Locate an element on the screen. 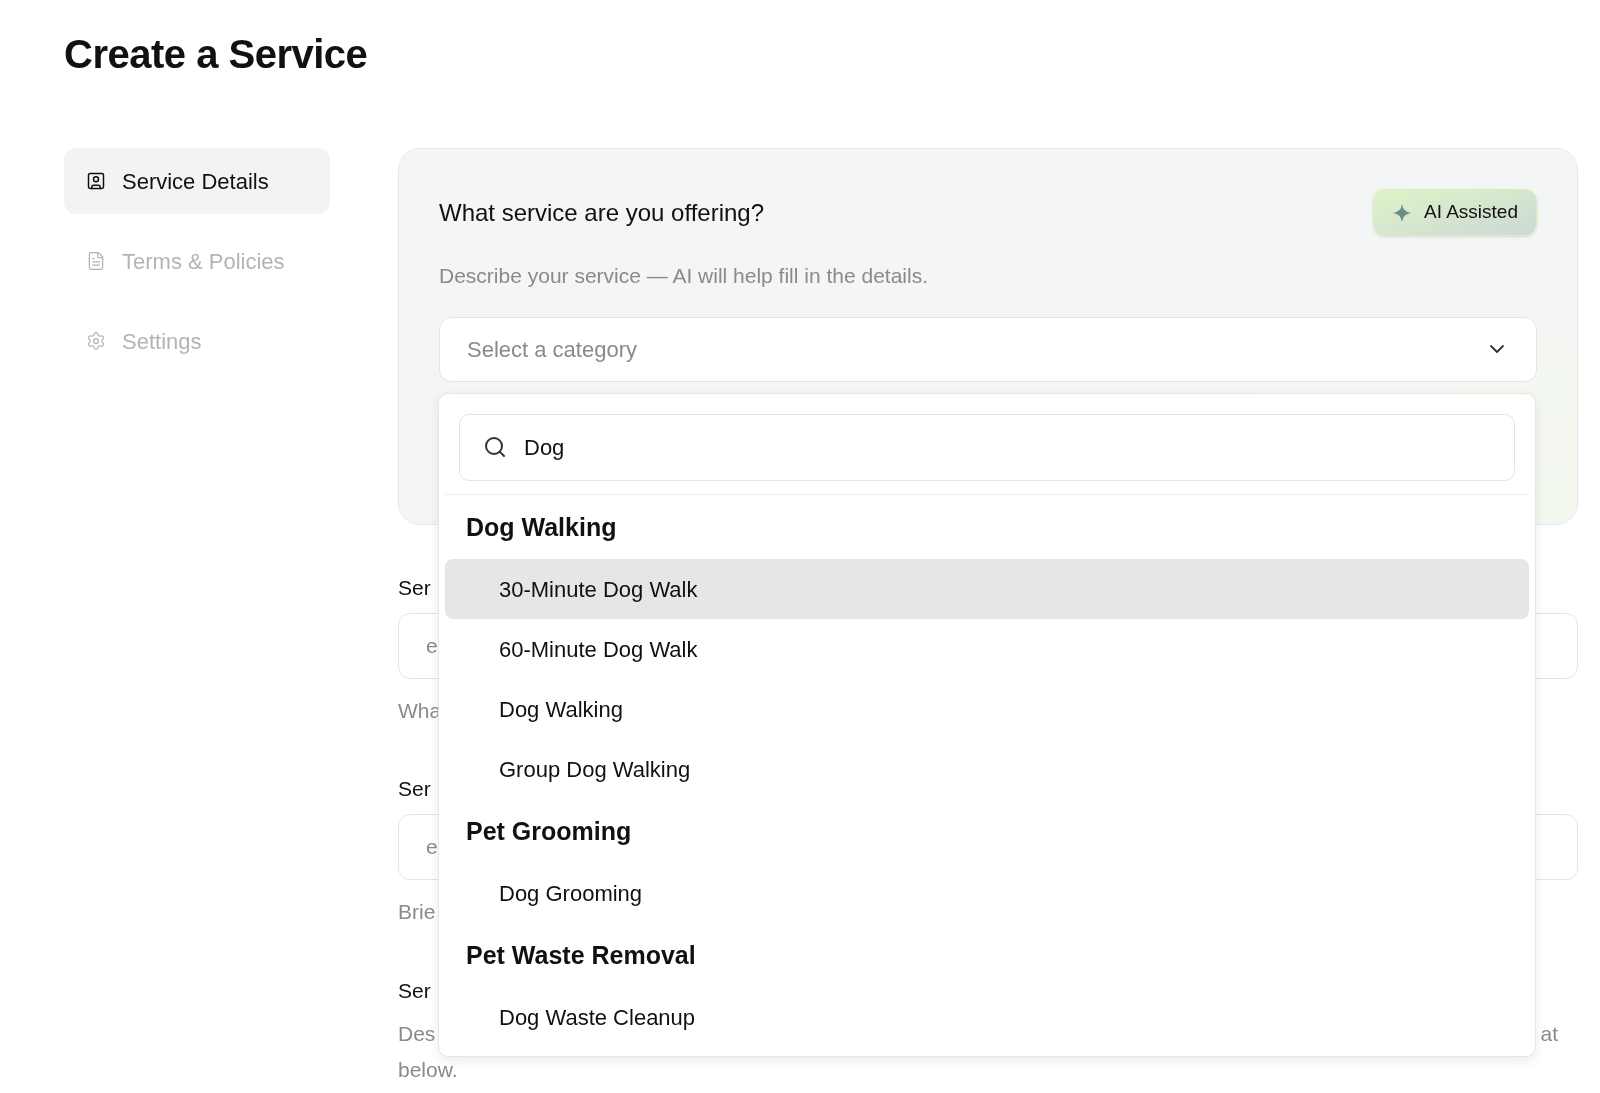 The width and height of the screenshot is (1600, 1093). search-icon is located at coordinates (495, 447).